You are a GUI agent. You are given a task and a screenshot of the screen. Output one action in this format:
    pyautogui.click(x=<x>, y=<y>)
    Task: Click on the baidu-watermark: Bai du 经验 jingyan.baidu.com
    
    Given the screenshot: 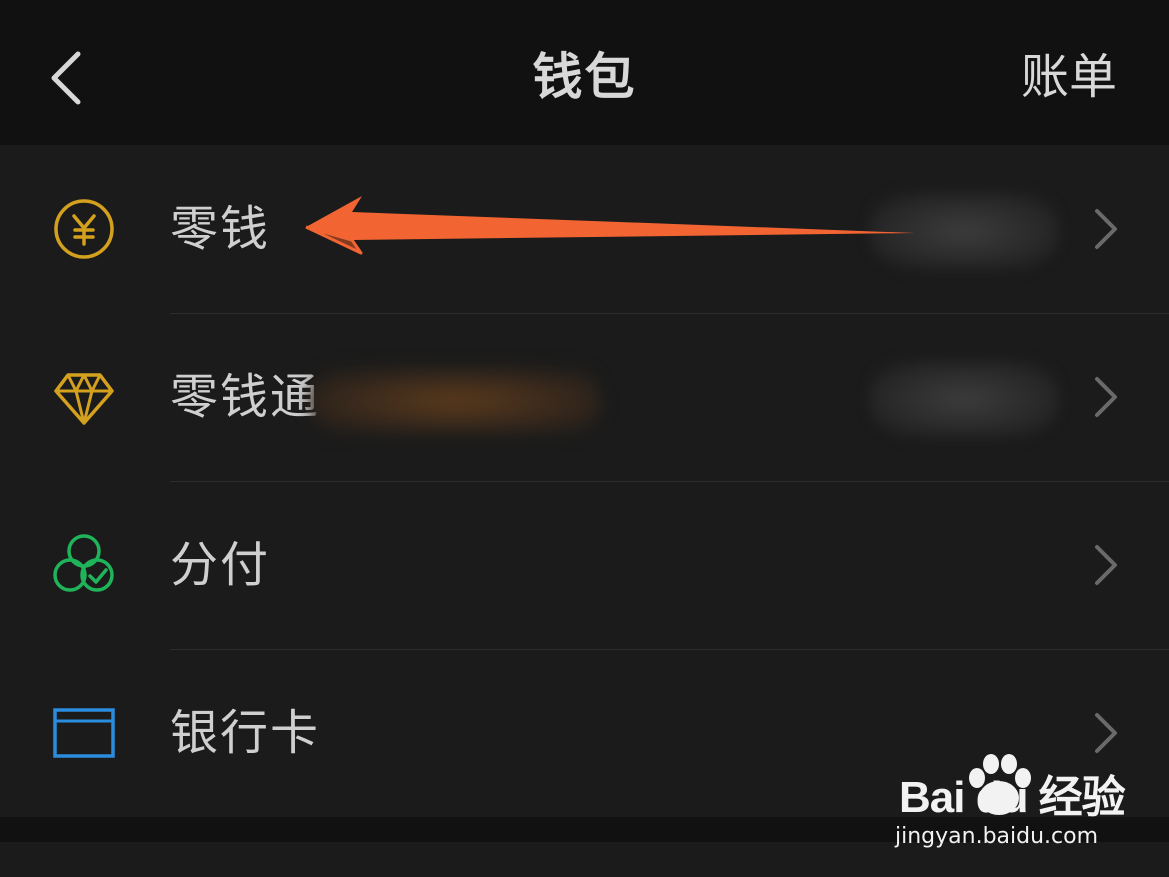 What is the action you would take?
    pyautogui.click(x=1010, y=804)
    